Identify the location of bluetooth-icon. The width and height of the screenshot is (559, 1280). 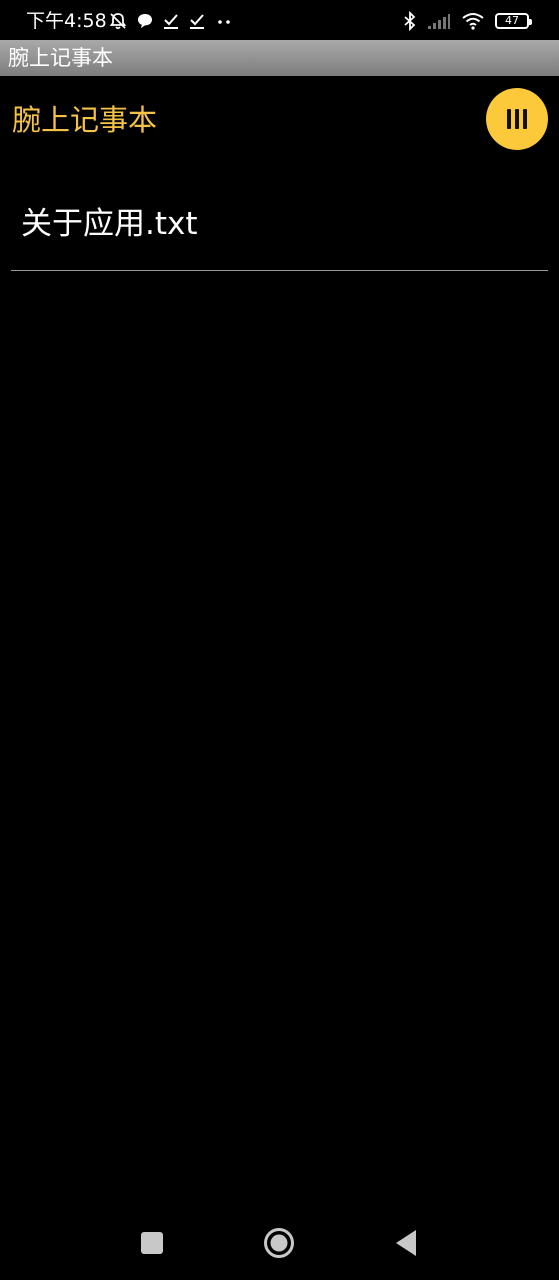
(410, 21).